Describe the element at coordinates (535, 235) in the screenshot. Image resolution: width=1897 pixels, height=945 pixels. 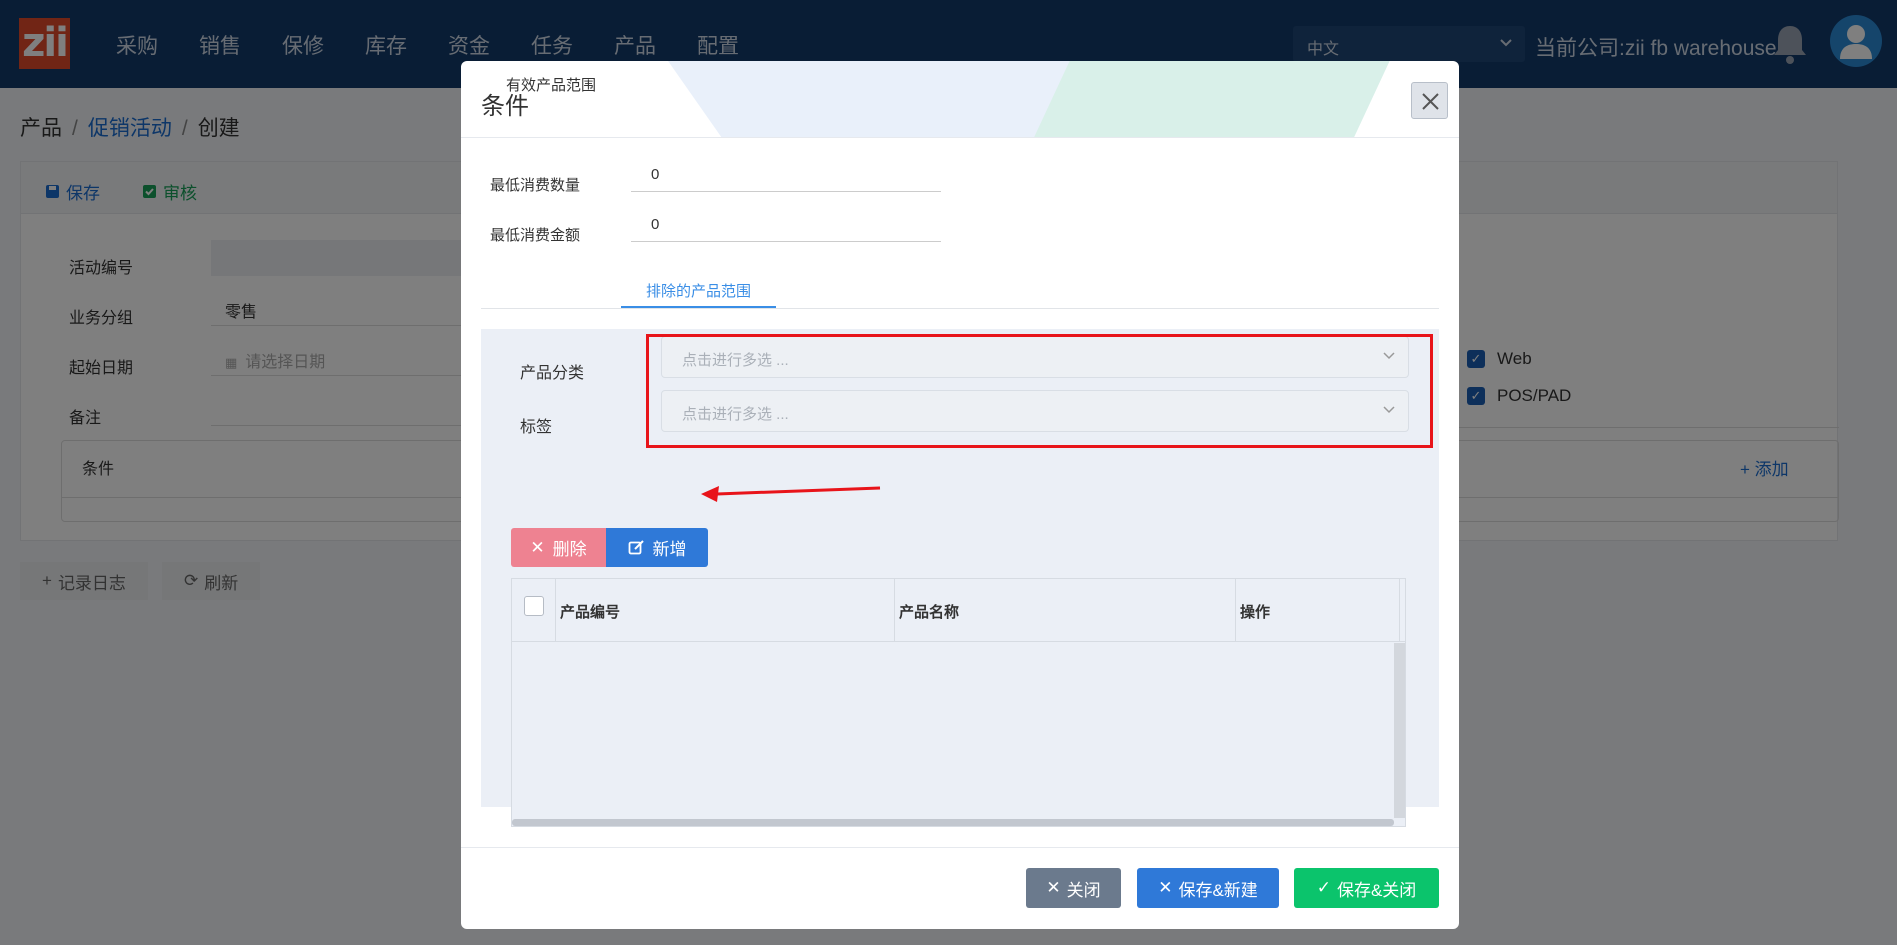
I see `min-amount-label: 最低消费金额` at that location.